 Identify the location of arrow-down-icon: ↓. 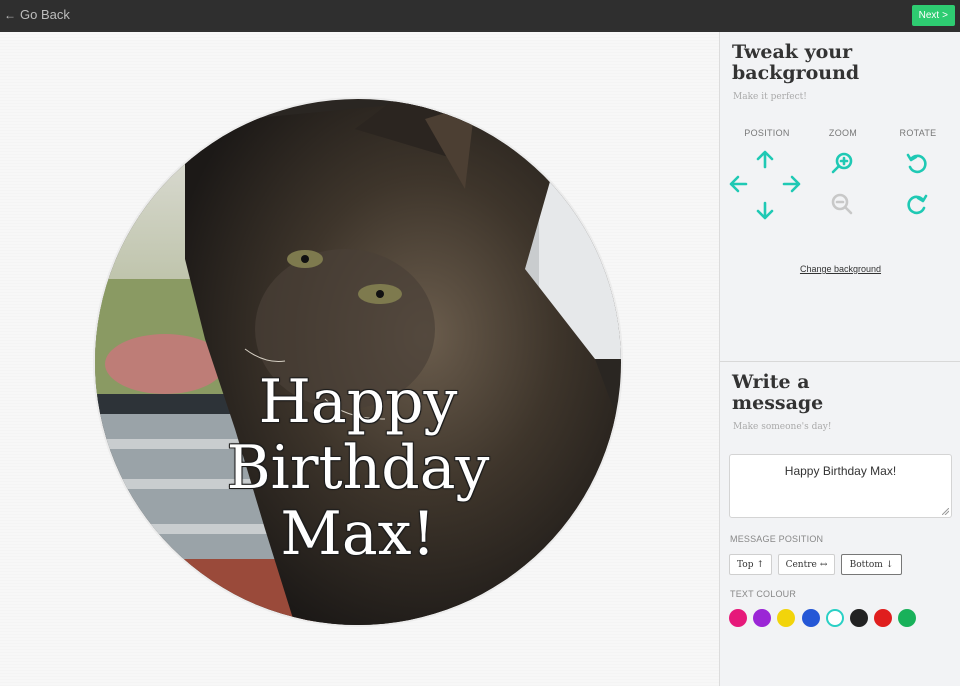
(889, 564).